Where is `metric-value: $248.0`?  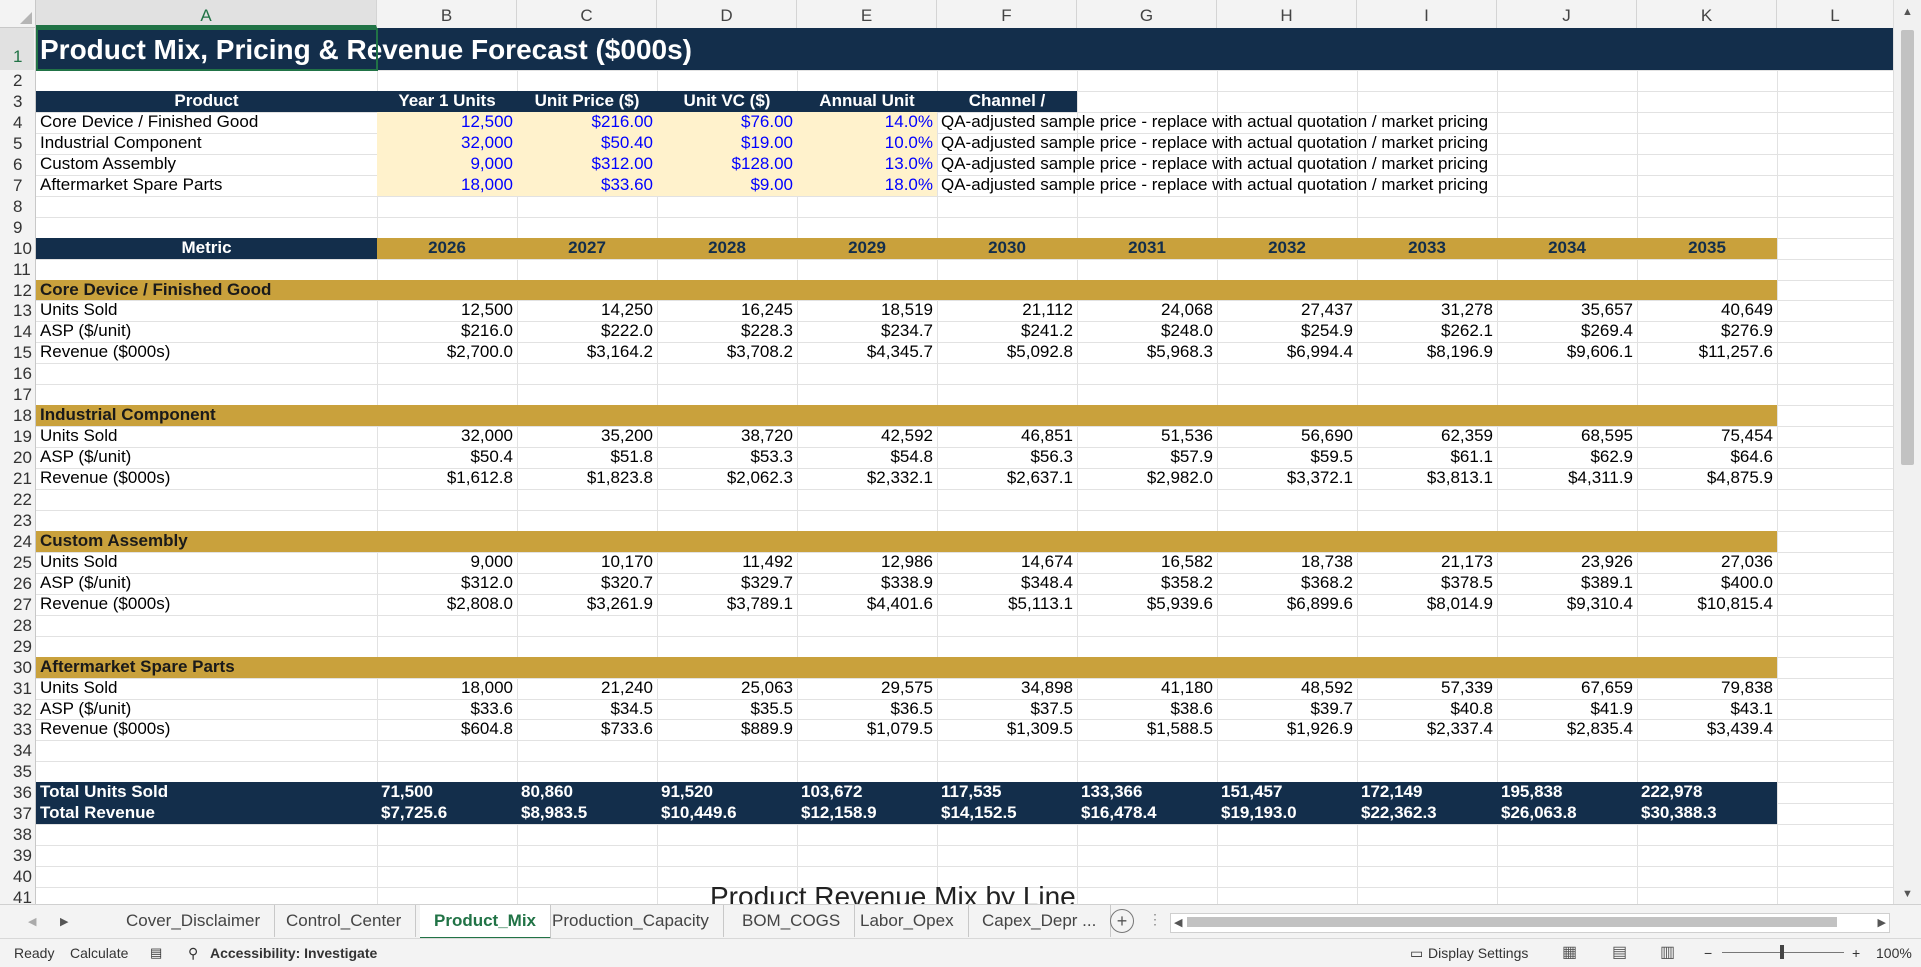 metric-value: $248.0 is located at coordinates (1145, 331).